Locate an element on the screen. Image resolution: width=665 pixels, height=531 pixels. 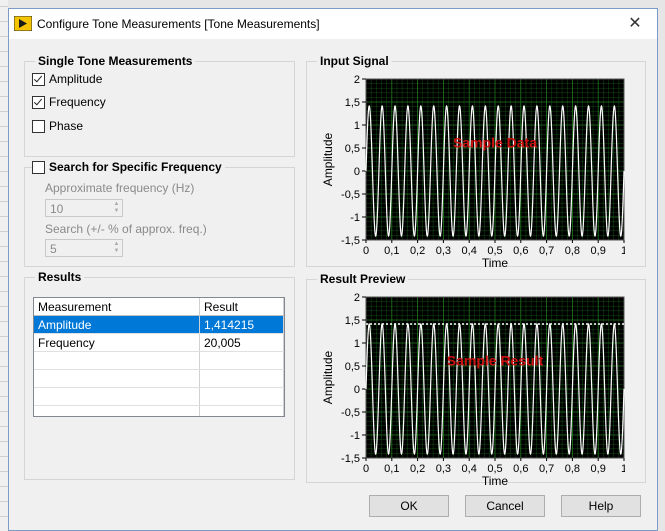
close-icon: ✕ is located at coordinates (635, 23).